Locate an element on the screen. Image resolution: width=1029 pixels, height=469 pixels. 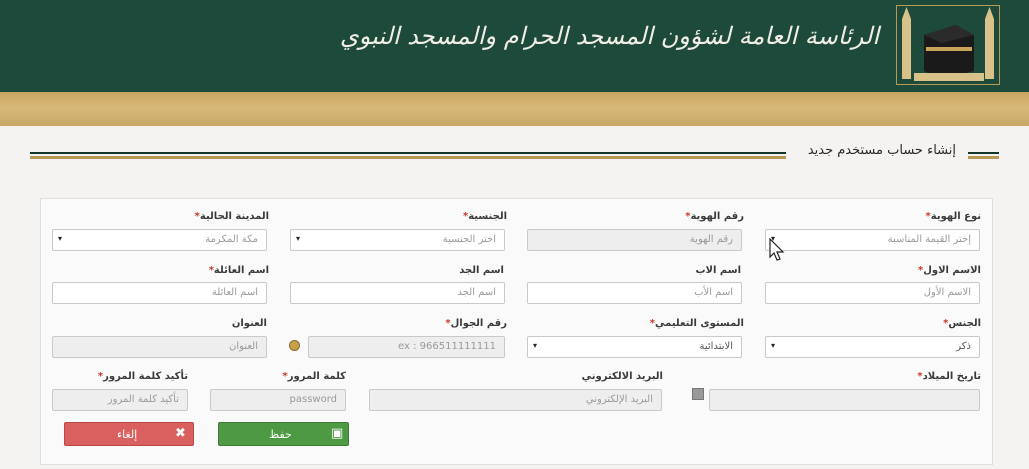
page-title: إنشاء حساب مستخدم جديد is located at coordinates (881, 150).